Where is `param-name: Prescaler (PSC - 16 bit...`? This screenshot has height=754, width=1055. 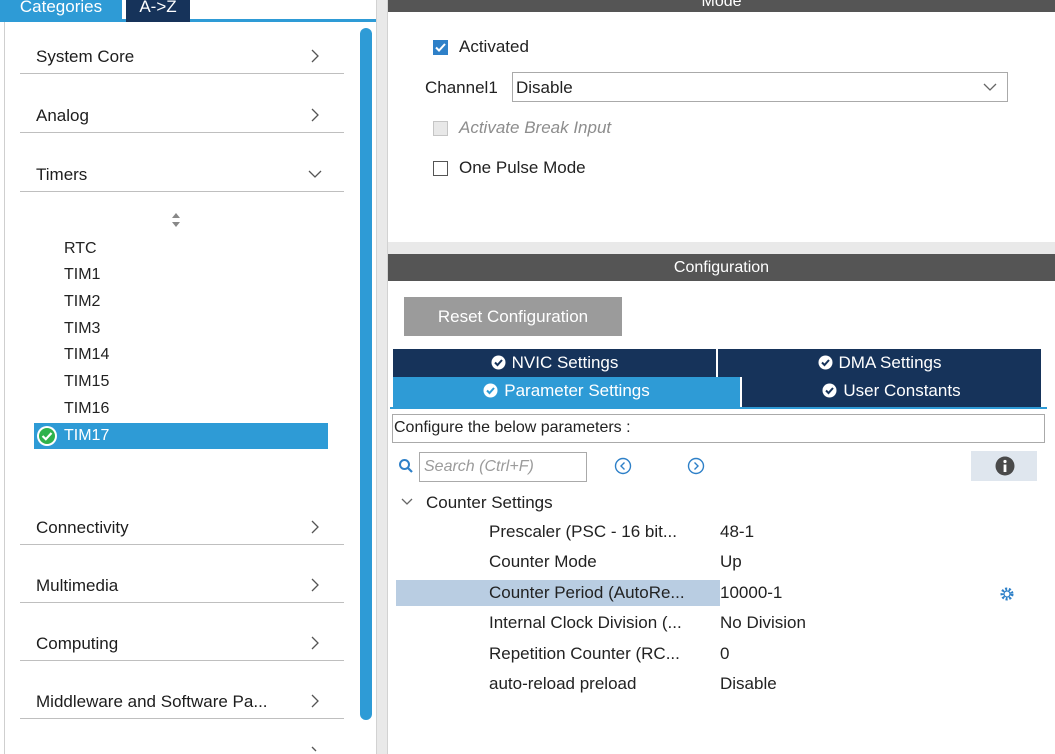 param-name: Prescaler (PSC - 16 bit... is located at coordinates (583, 531).